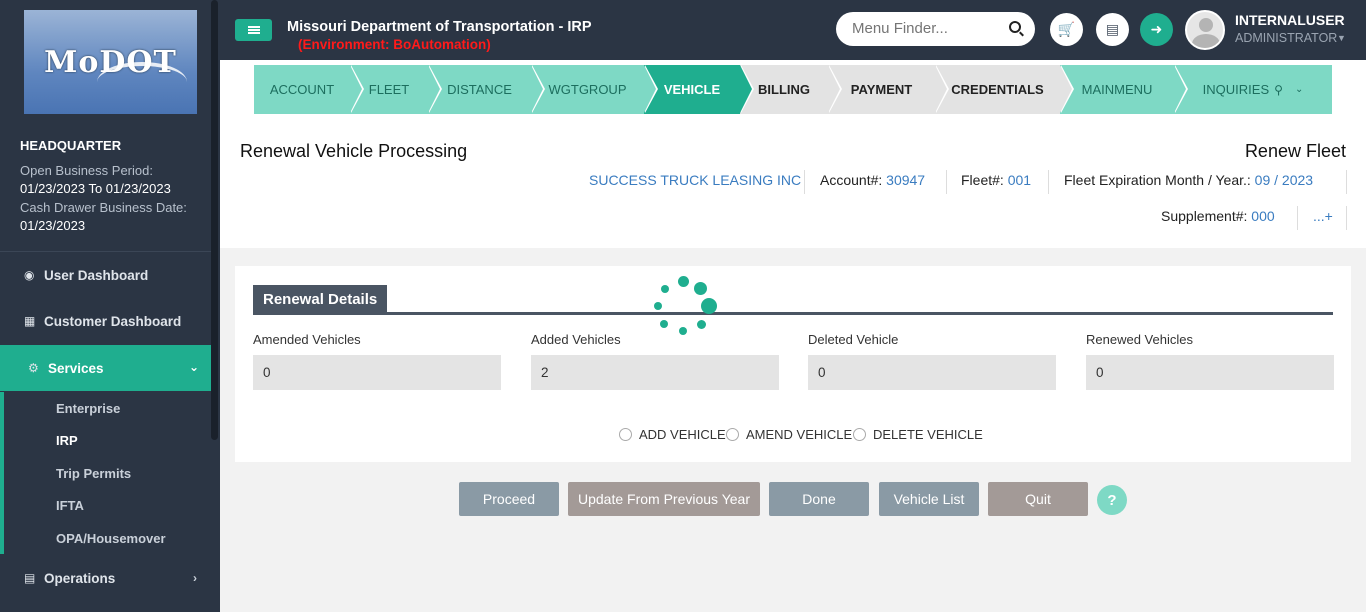 The image size is (1366, 612). Describe the element at coordinates (479, 89) in the screenshot. I see `step-label: DISTANCE` at that location.